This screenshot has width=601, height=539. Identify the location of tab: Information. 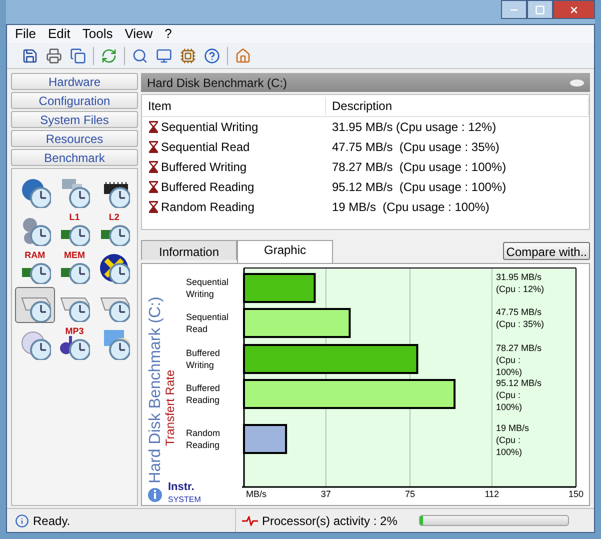
(189, 250).